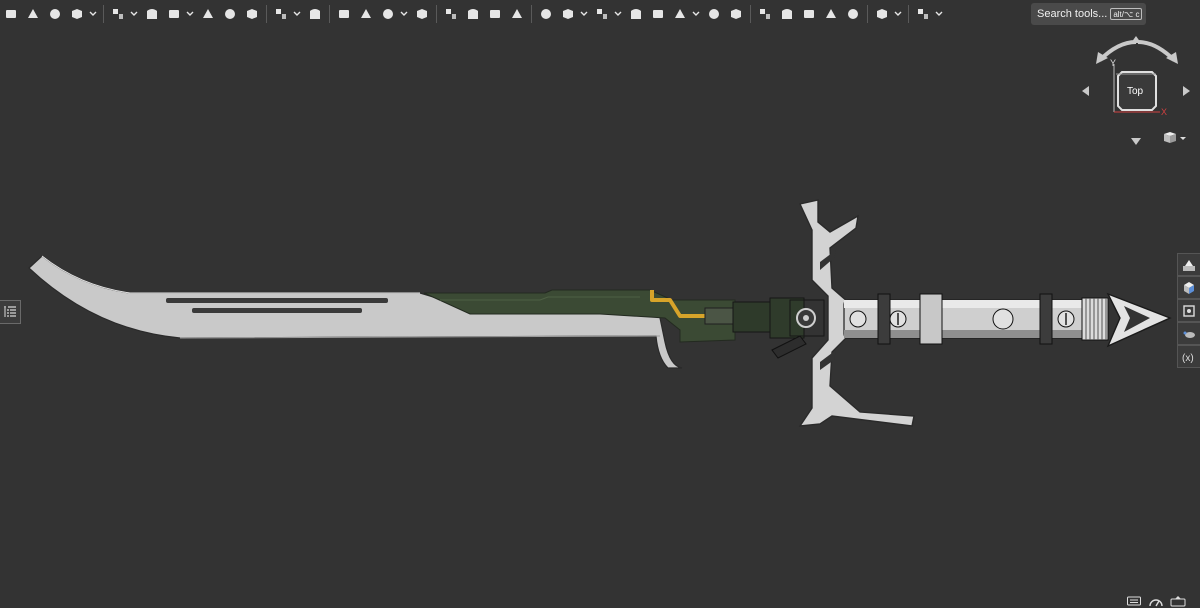 The height and width of the screenshot is (608, 1200). Describe the element at coordinates (765, 14) in the screenshot. I see `surface-icon` at that location.